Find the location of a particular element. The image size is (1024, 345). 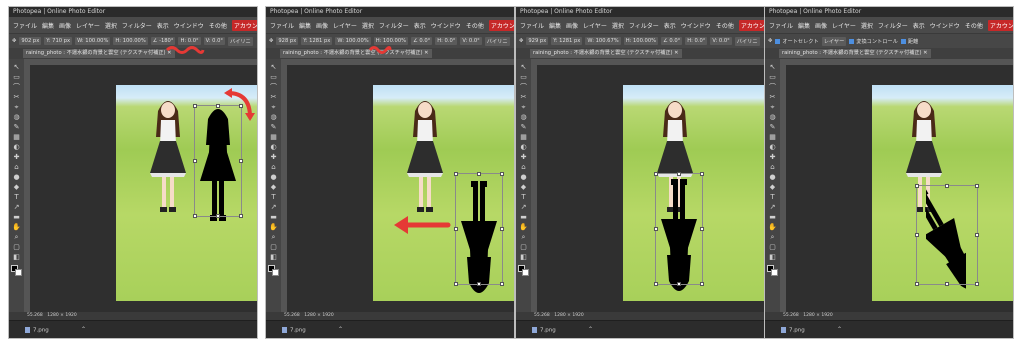

transform-option-field: V: 0.0° is located at coordinates (471, 41).